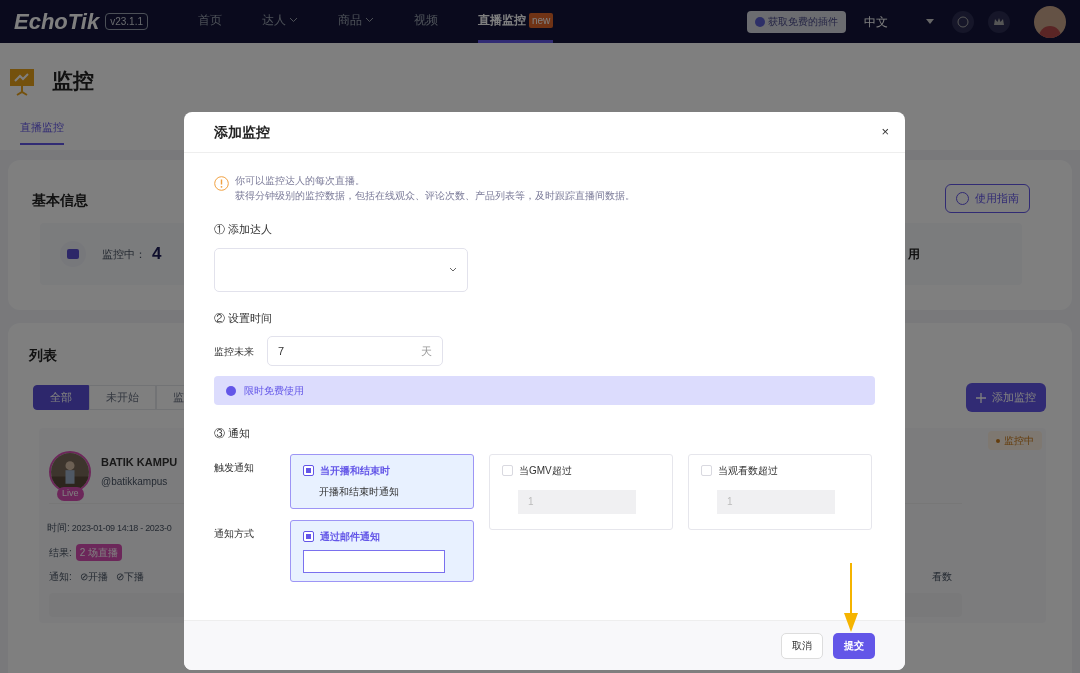 Image resolution: width=1080 pixels, height=673 pixels. I want to click on crown-icon, so click(999, 21).